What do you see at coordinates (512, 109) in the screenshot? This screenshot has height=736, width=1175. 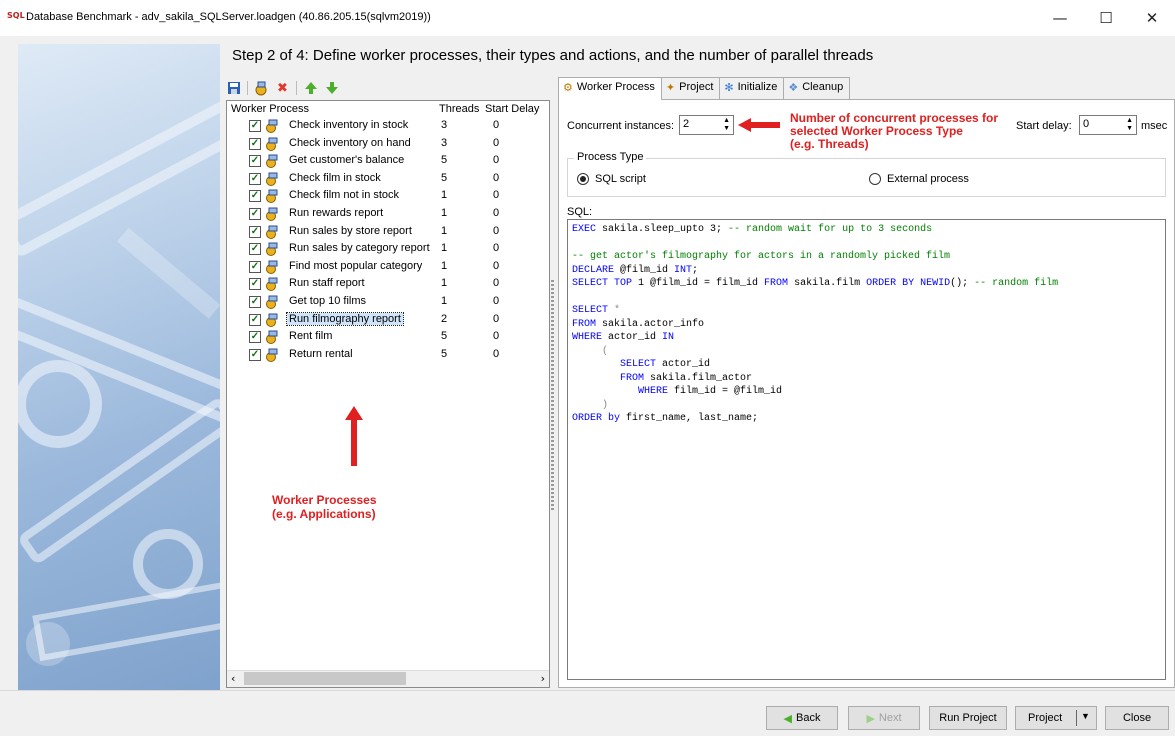 I see `column-header-delay: Start Delay` at bounding box center [512, 109].